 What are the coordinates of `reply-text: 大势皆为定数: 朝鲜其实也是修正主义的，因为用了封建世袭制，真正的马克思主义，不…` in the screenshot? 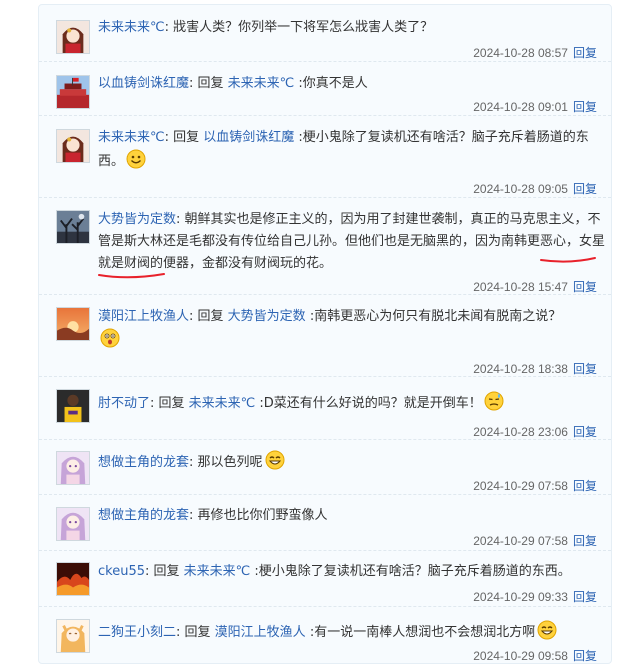 It's located at (353, 242).